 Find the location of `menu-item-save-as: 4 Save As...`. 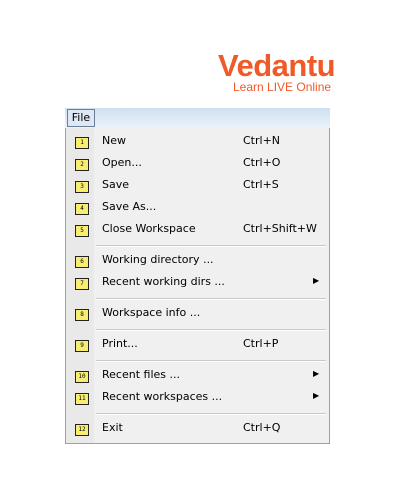

menu-item-save-as: 4 Save As... is located at coordinates (197, 208).